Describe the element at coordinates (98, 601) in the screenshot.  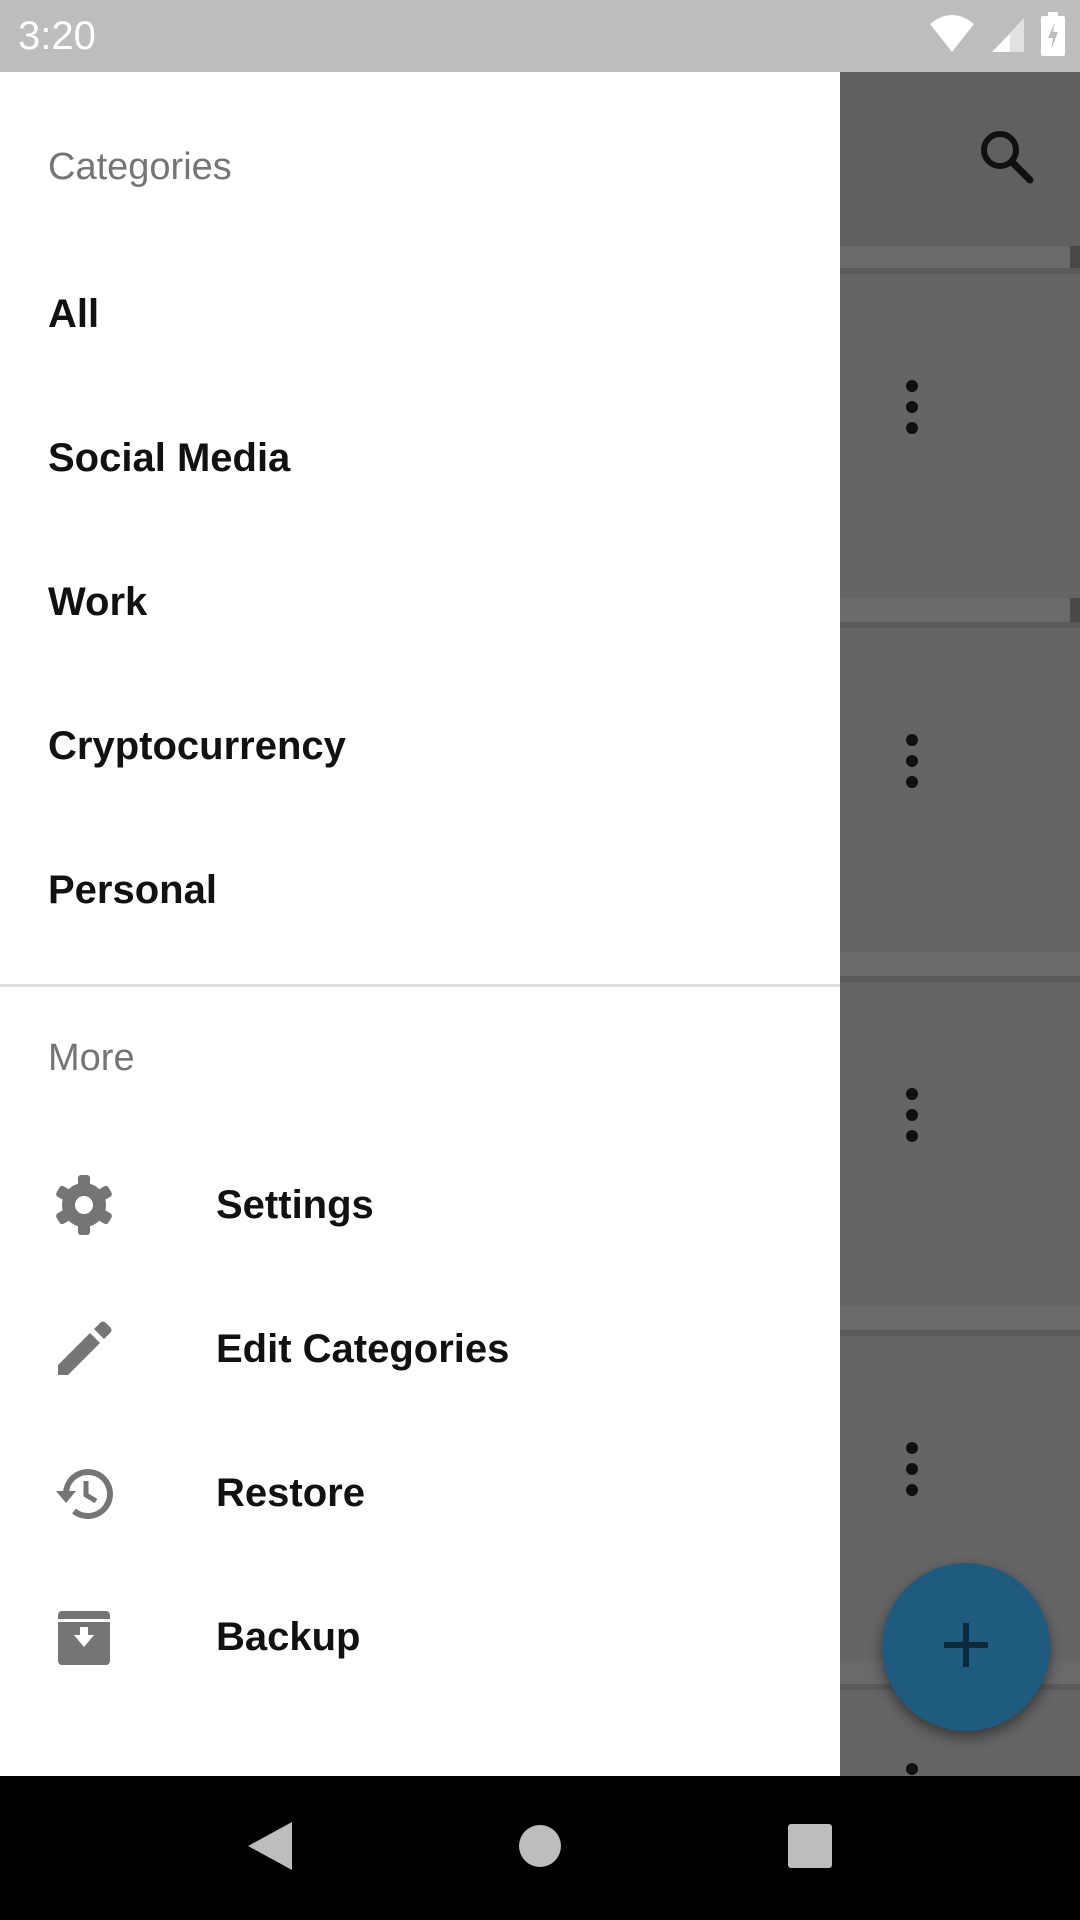
I see `category-label: Work` at that location.